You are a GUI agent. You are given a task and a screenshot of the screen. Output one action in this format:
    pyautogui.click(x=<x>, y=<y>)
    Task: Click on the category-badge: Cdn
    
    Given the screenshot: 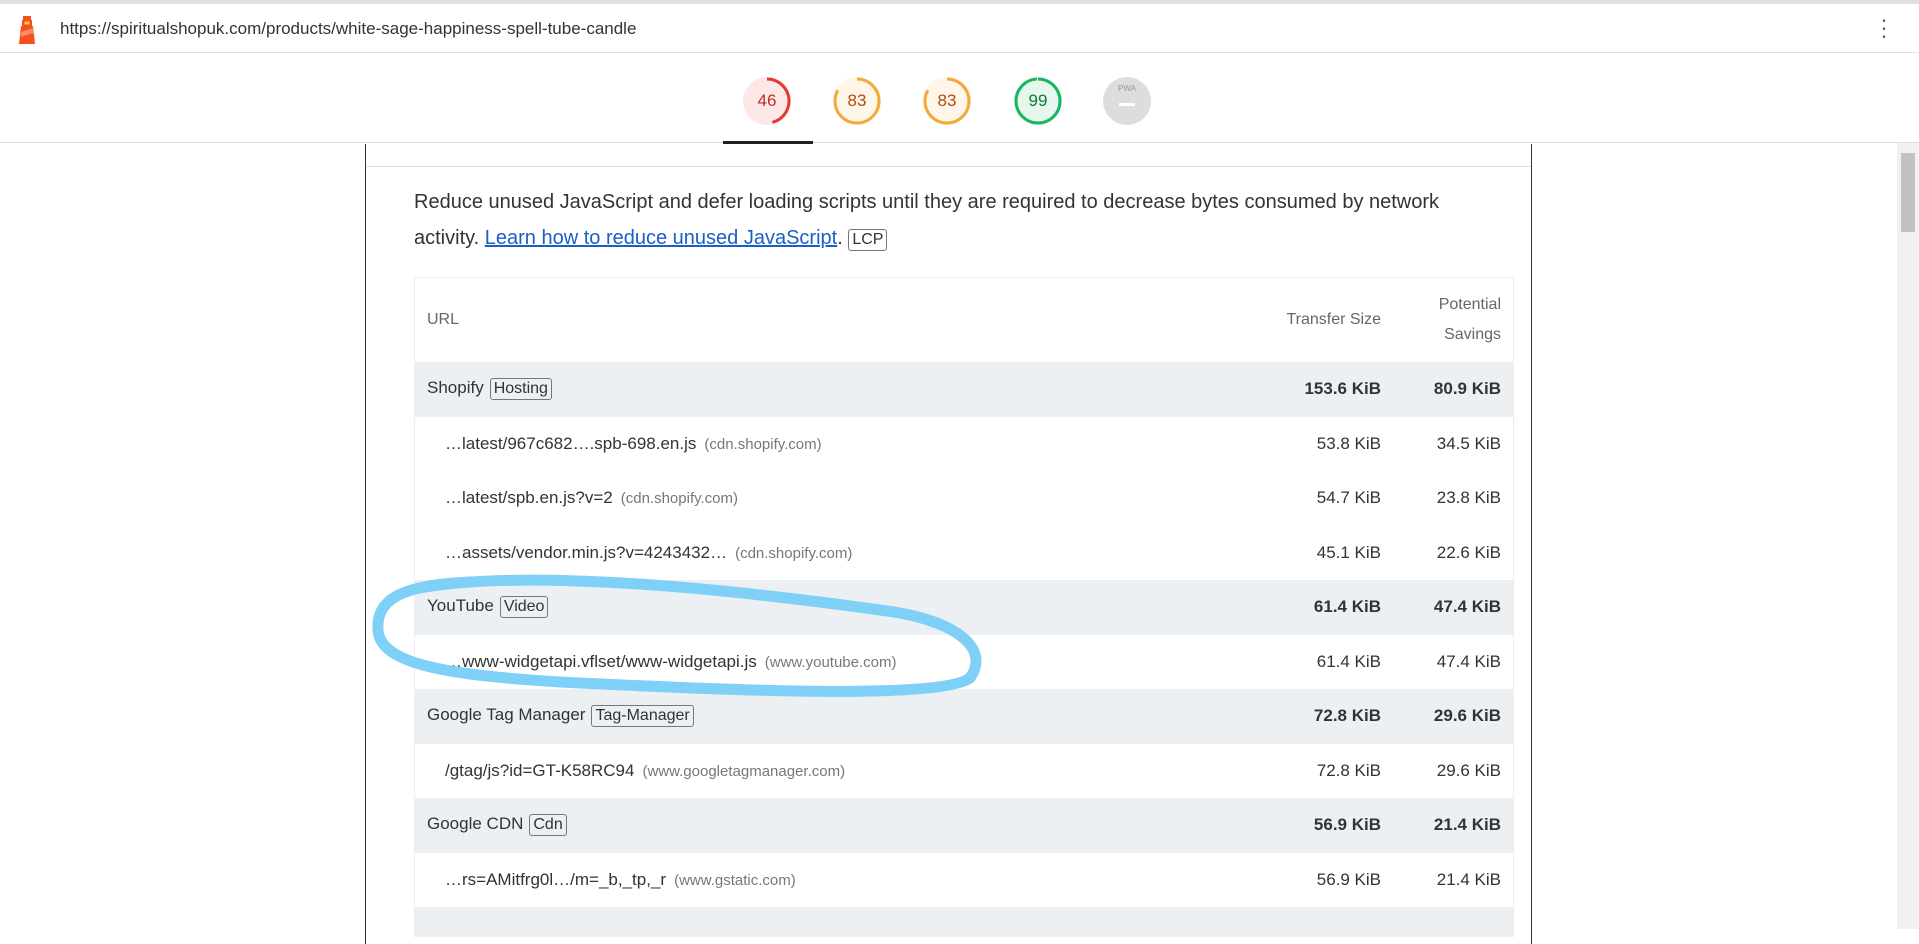 What is the action you would take?
    pyautogui.click(x=548, y=825)
    